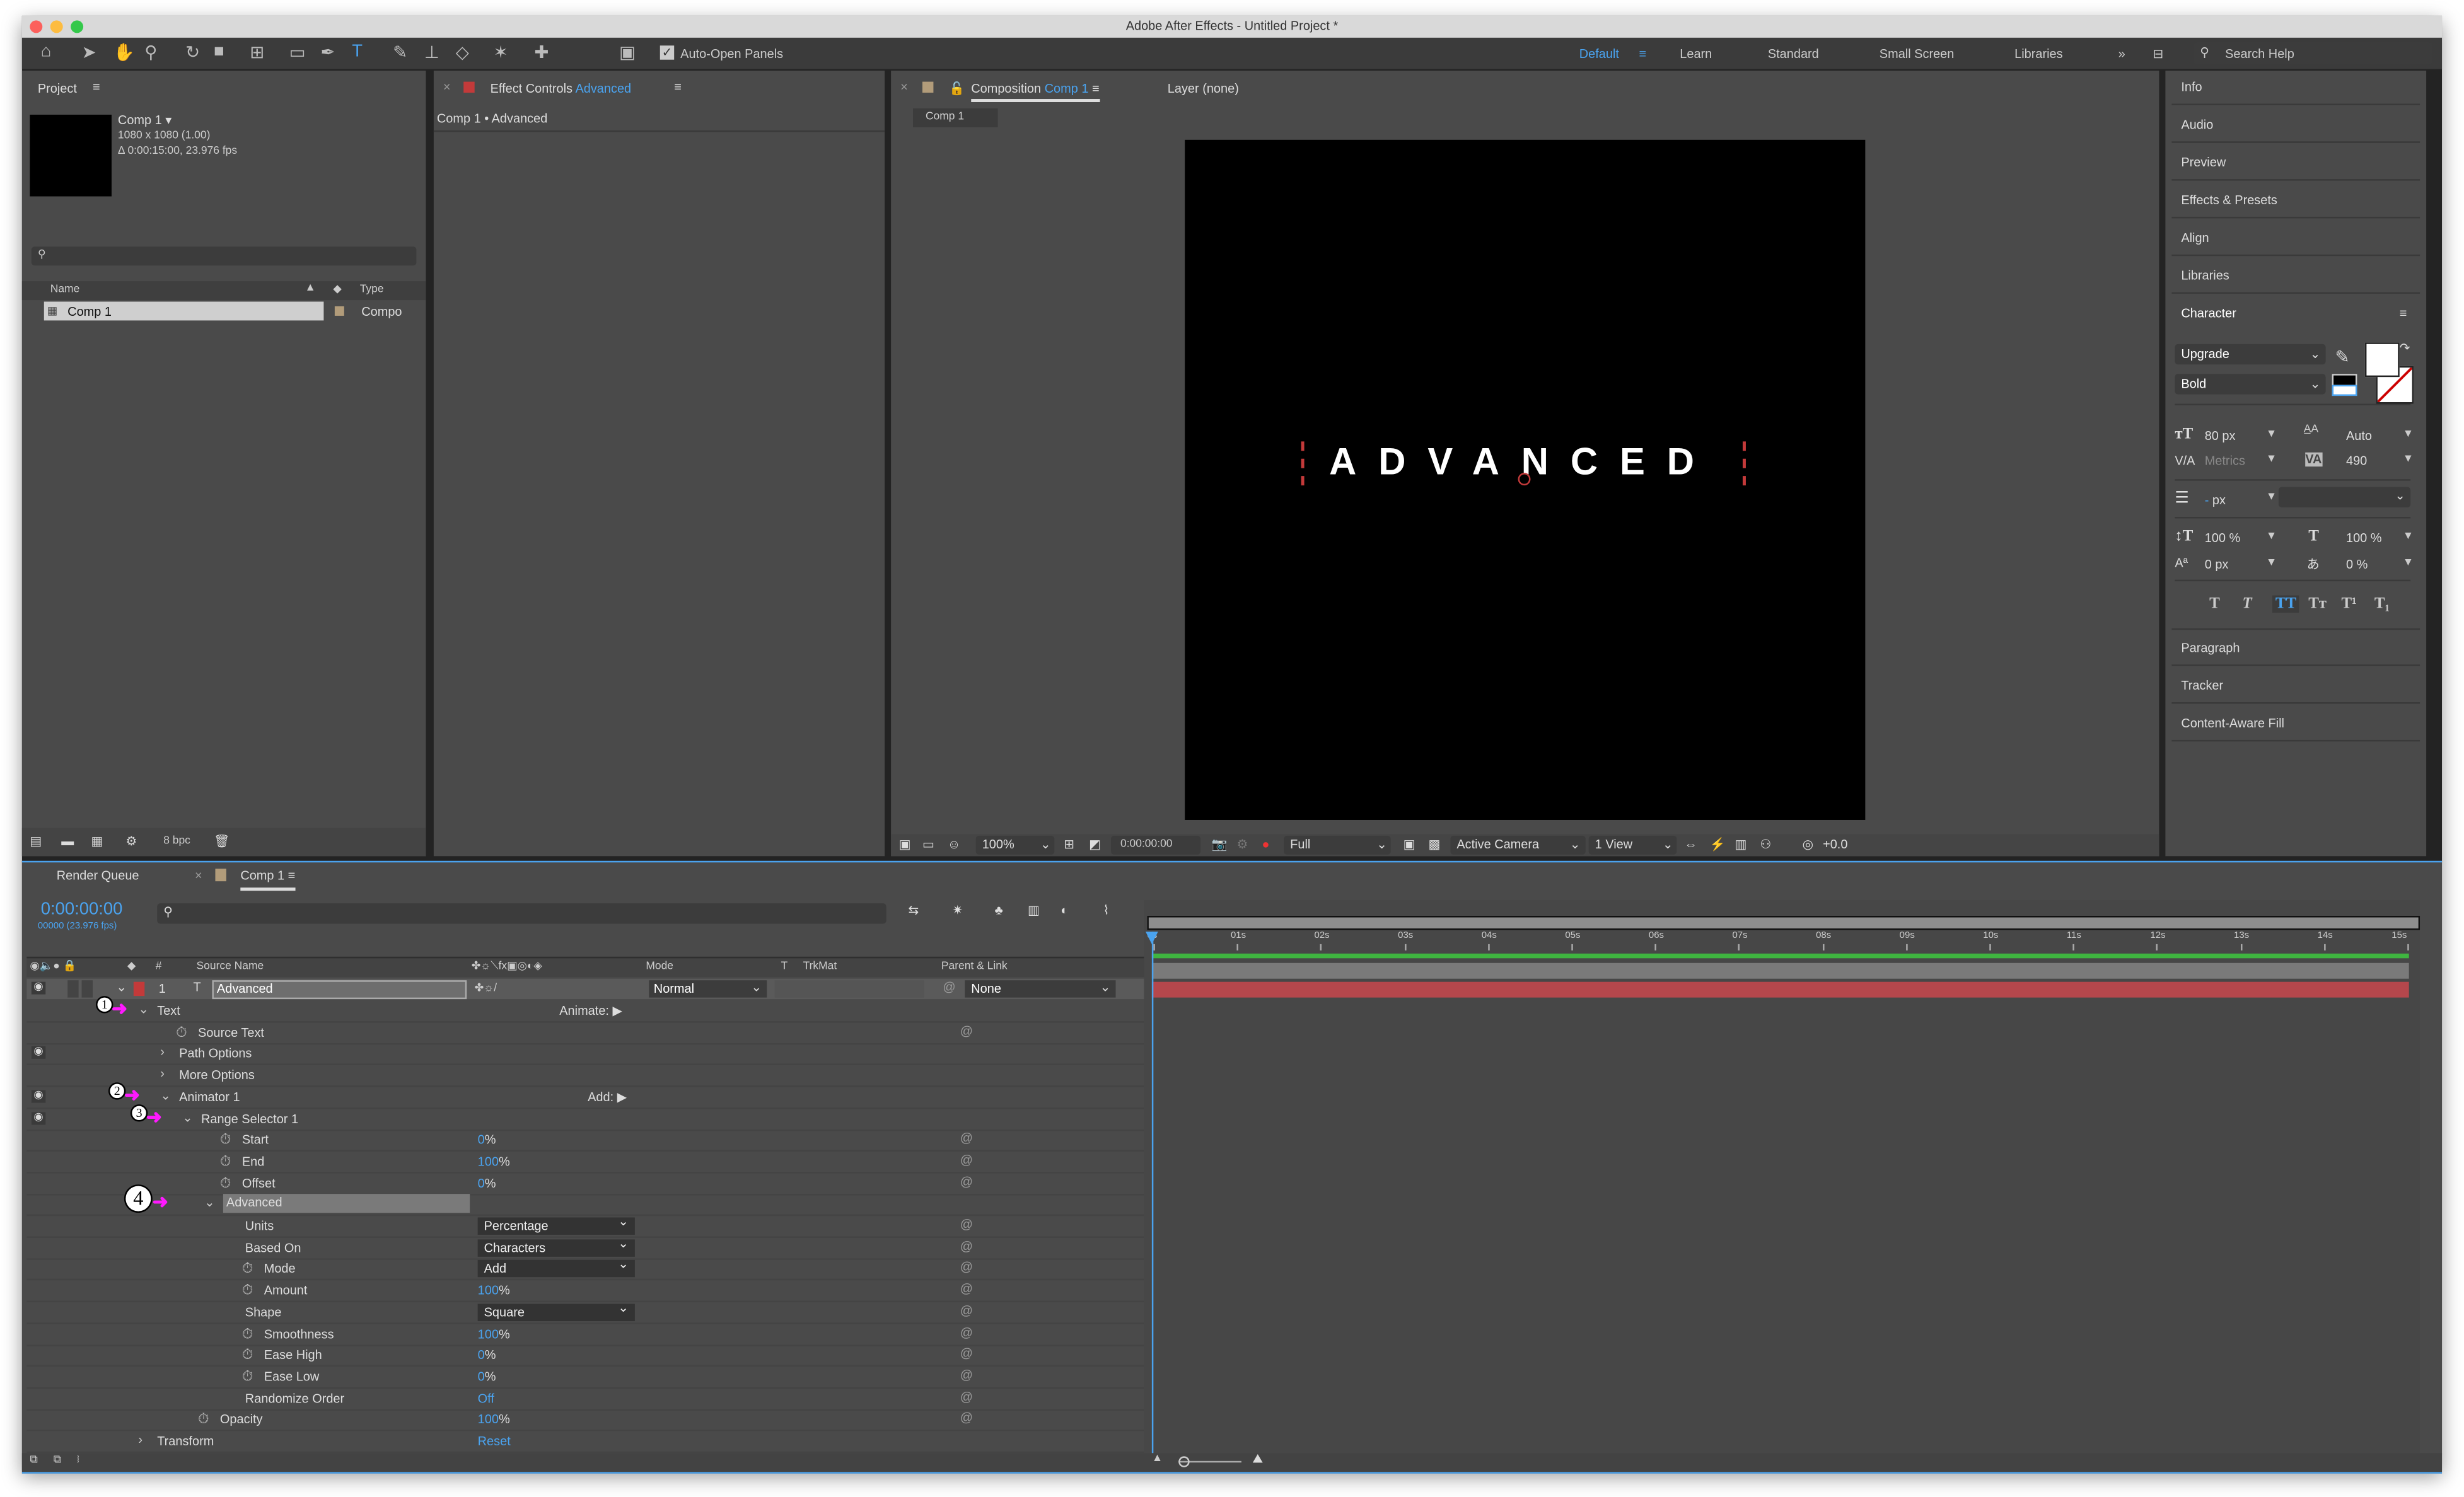 The height and width of the screenshot is (1497, 2464). Describe the element at coordinates (2232, 723) in the screenshot. I see `panel-content-aware-fill: Content-Aware Fill` at that location.